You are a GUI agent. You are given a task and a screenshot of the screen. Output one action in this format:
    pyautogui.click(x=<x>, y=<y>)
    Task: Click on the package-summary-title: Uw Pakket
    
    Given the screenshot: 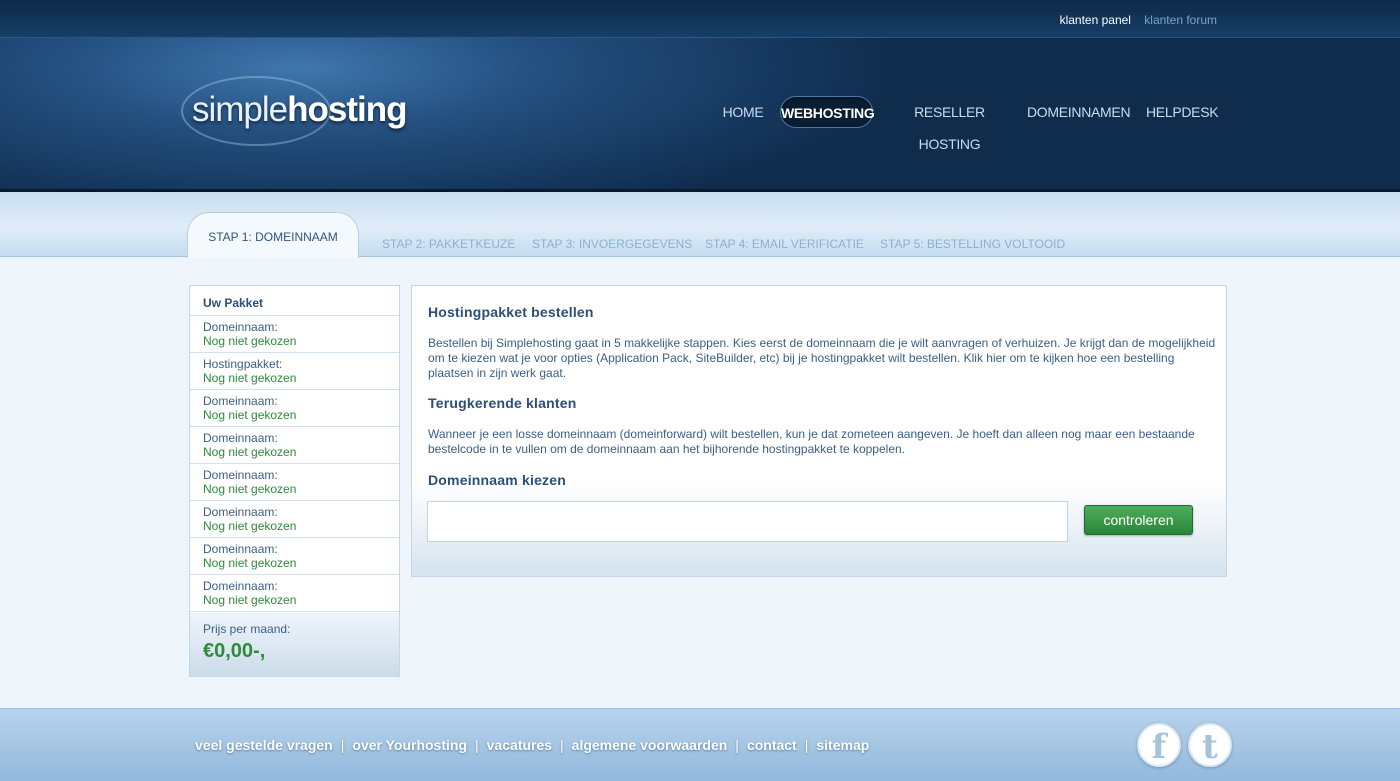 What is the action you would take?
    pyautogui.click(x=294, y=301)
    